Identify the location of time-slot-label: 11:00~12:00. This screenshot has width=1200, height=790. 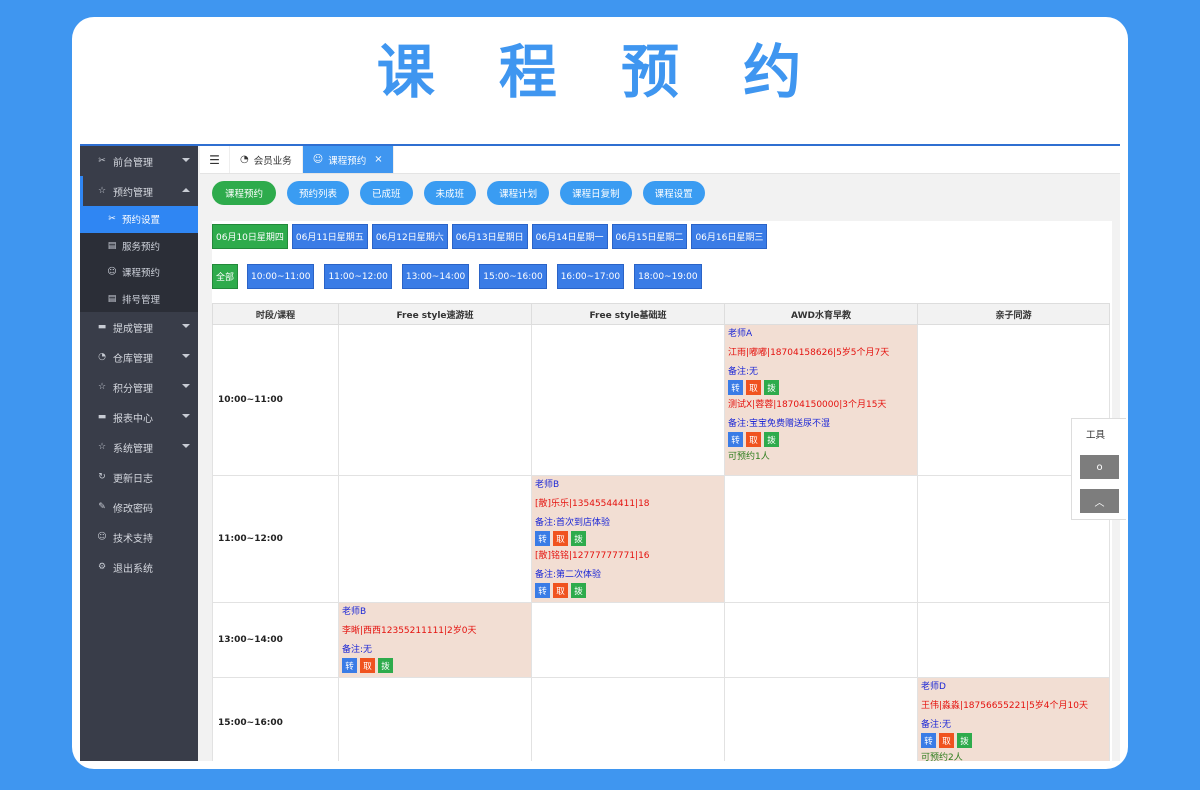
(275, 539).